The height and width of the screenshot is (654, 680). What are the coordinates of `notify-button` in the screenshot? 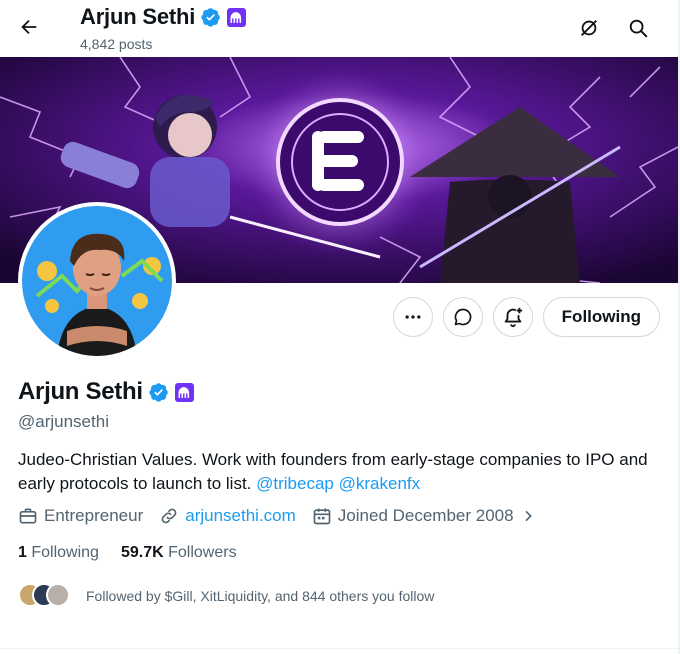 It's located at (512, 317).